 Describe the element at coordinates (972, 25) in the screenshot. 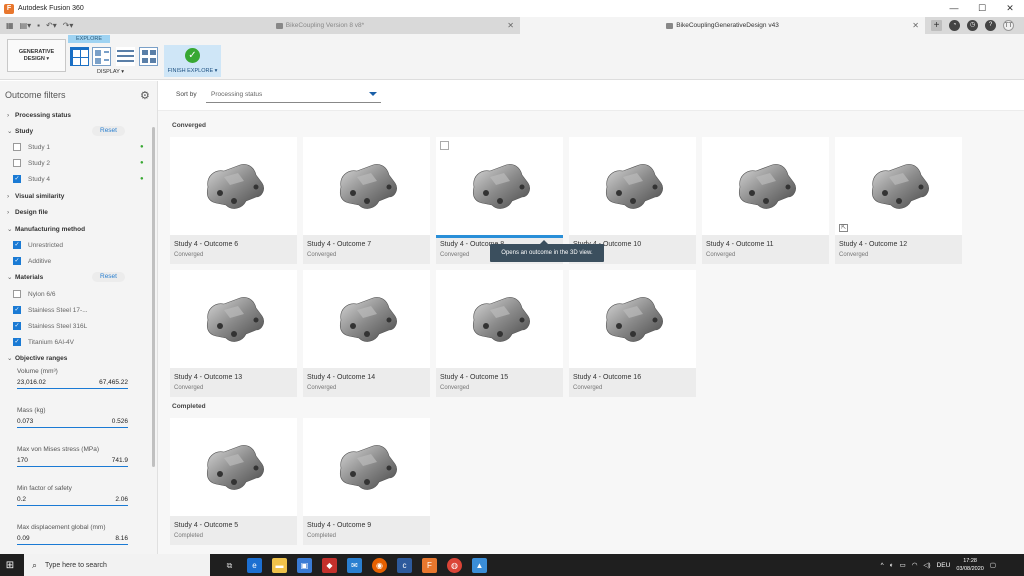

I see `notifications-icon: ◷` at that location.